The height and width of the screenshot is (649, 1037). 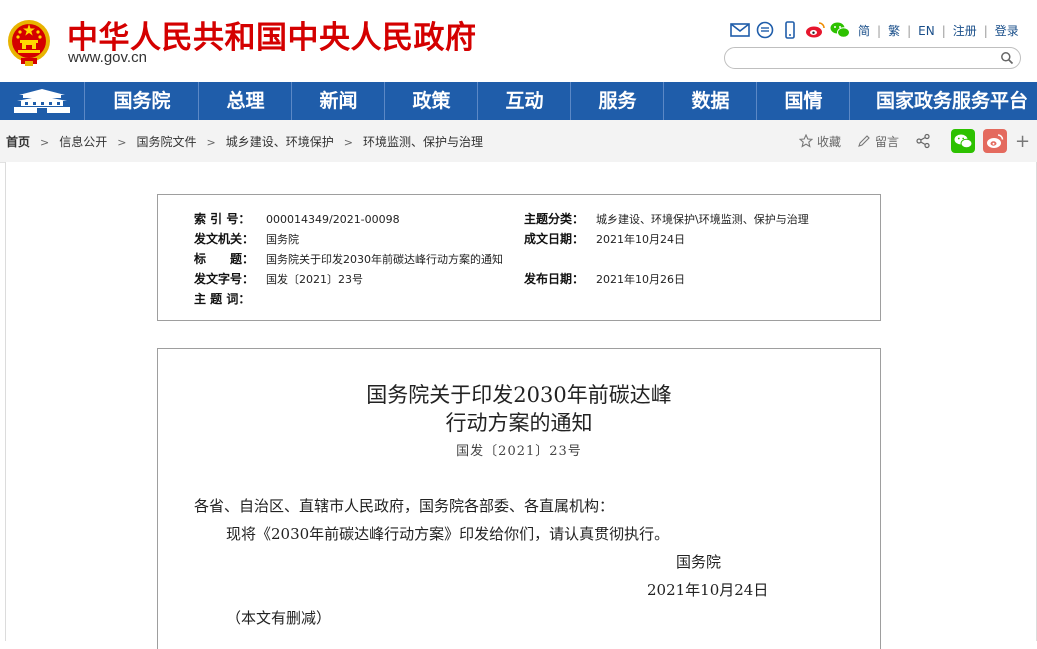 I want to click on search-input, so click(x=864, y=58).